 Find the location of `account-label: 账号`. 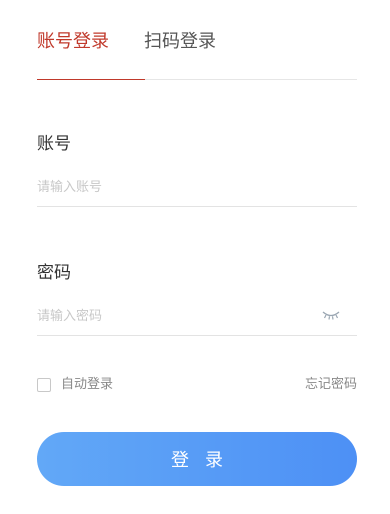

account-label: 账号 is located at coordinates (54, 144).